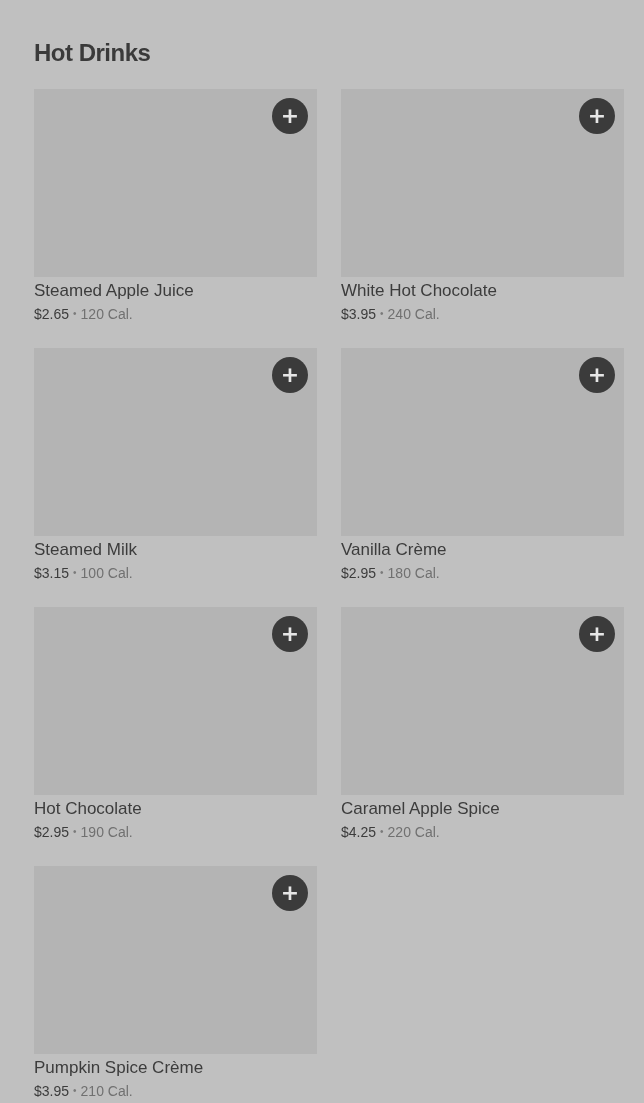 The image size is (644, 1103). Describe the element at coordinates (52, 314) in the screenshot. I see `item-price: $2.65` at that location.